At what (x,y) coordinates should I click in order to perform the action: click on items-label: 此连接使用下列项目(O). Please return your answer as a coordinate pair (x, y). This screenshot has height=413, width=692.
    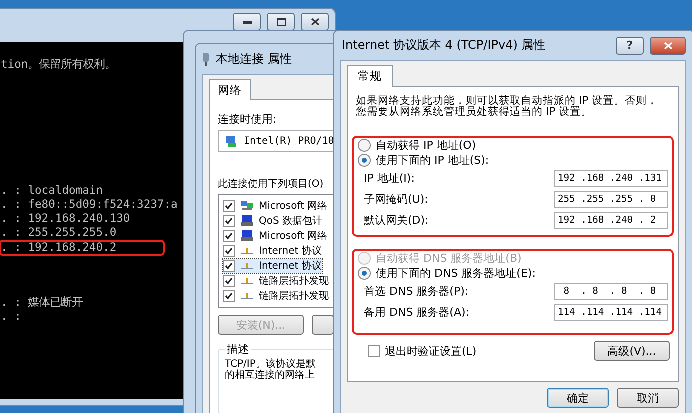
    Looking at the image, I should click on (271, 184).